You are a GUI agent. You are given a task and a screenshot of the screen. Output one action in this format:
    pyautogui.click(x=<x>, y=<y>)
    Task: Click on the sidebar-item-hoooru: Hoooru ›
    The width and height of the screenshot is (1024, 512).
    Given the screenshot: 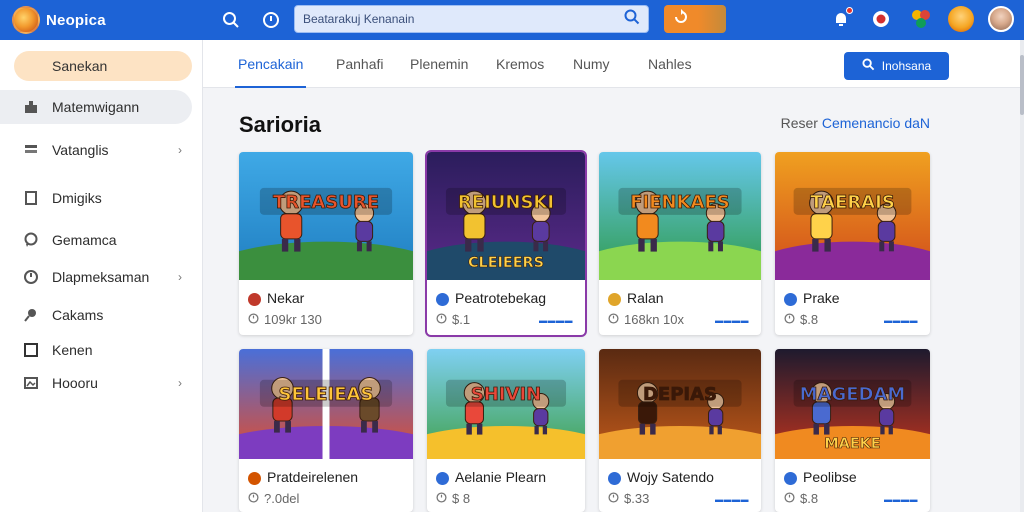 What is the action you would take?
    pyautogui.click(x=96, y=383)
    